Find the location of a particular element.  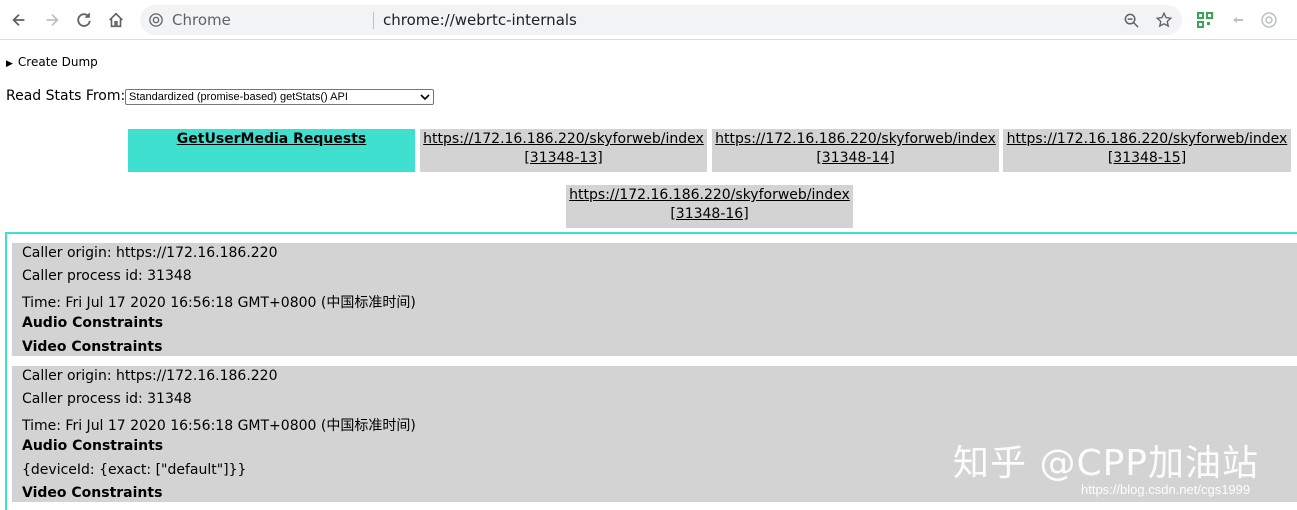

home-icon is located at coordinates (116, 20).